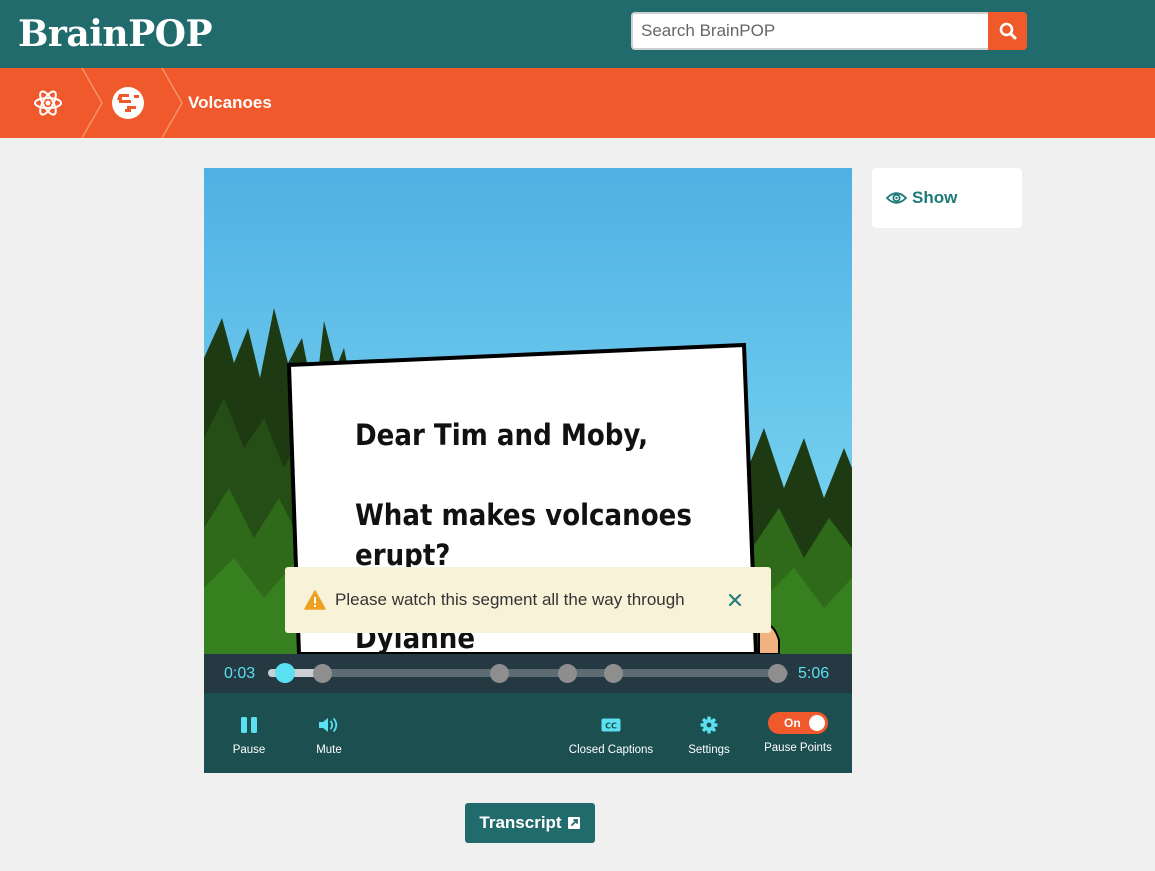 The height and width of the screenshot is (871, 1155). Describe the element at coordinates (577, 103) in the screenshot. I see `breadcrumb: Volcanoes` at that location.